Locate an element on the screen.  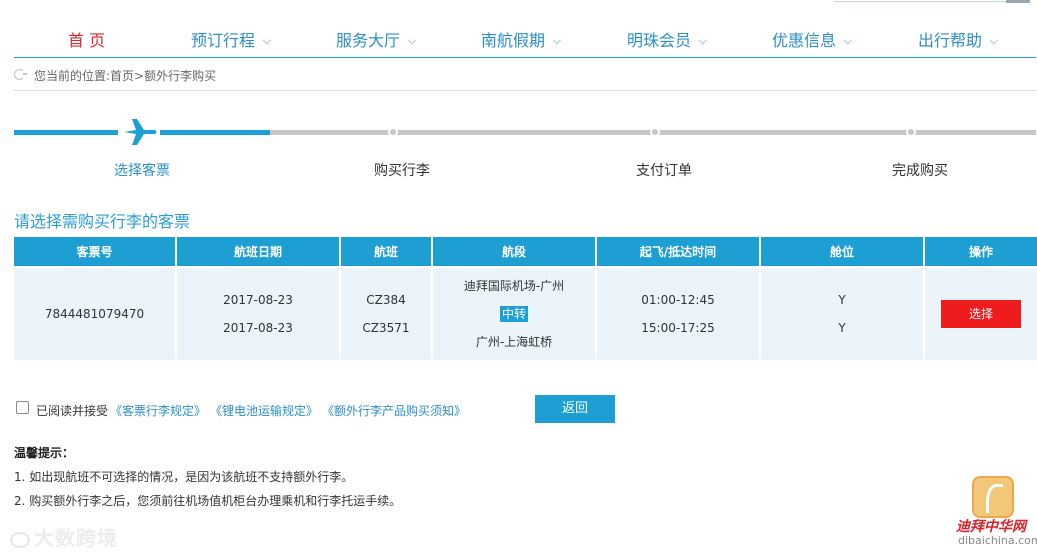
step-label-buy-baggage: 购买行李 is located at coordinates (402, 171).